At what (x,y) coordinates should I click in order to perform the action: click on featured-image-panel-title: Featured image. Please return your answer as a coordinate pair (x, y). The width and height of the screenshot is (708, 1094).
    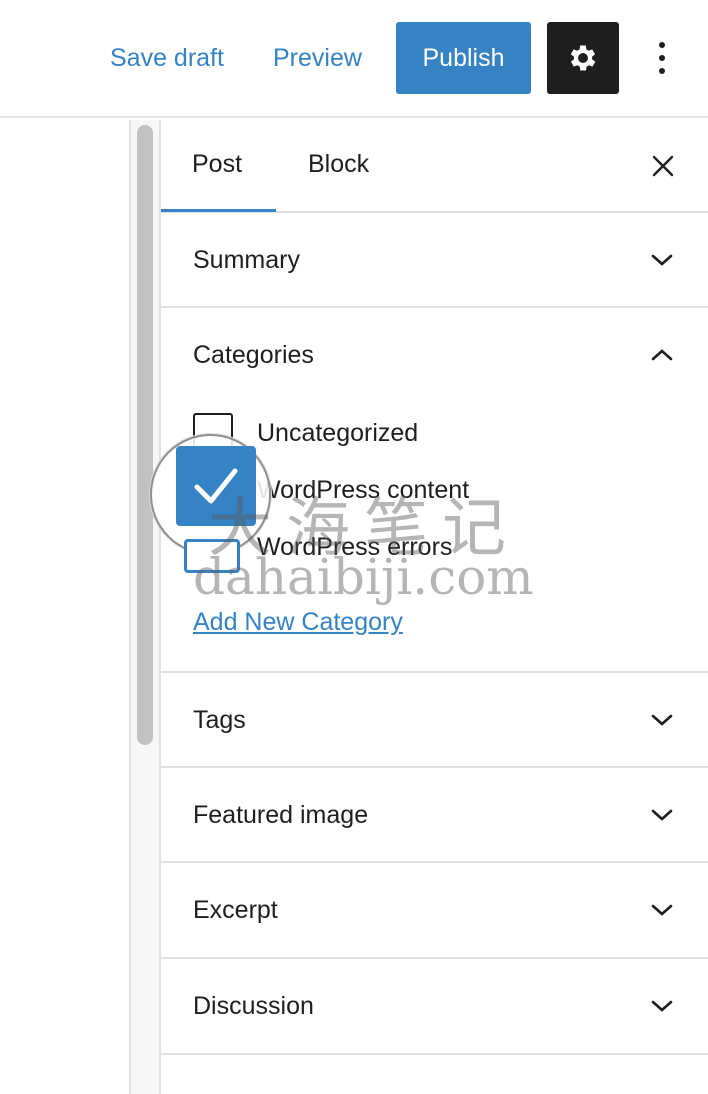
    Looking at the image, I should click on (281, 815).